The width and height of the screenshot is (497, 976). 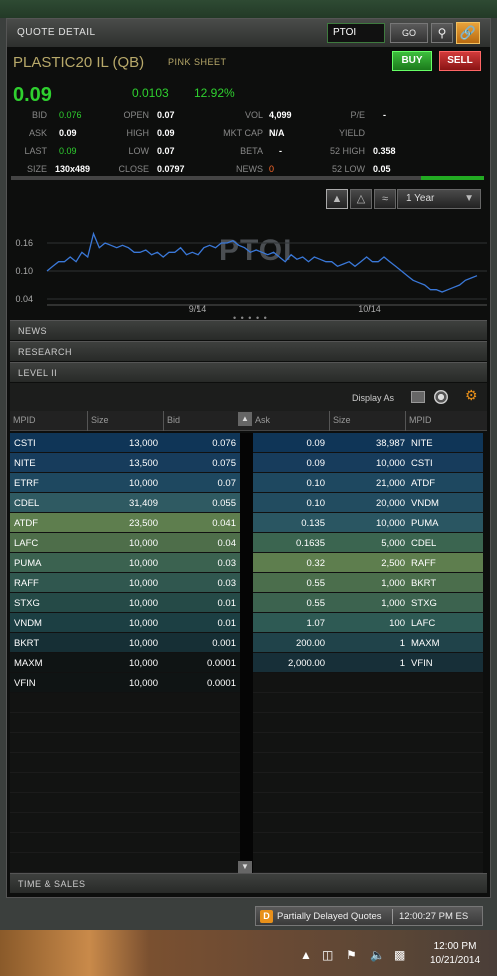 I want to click on link-button: 🔗, so click(x=468, y=33).